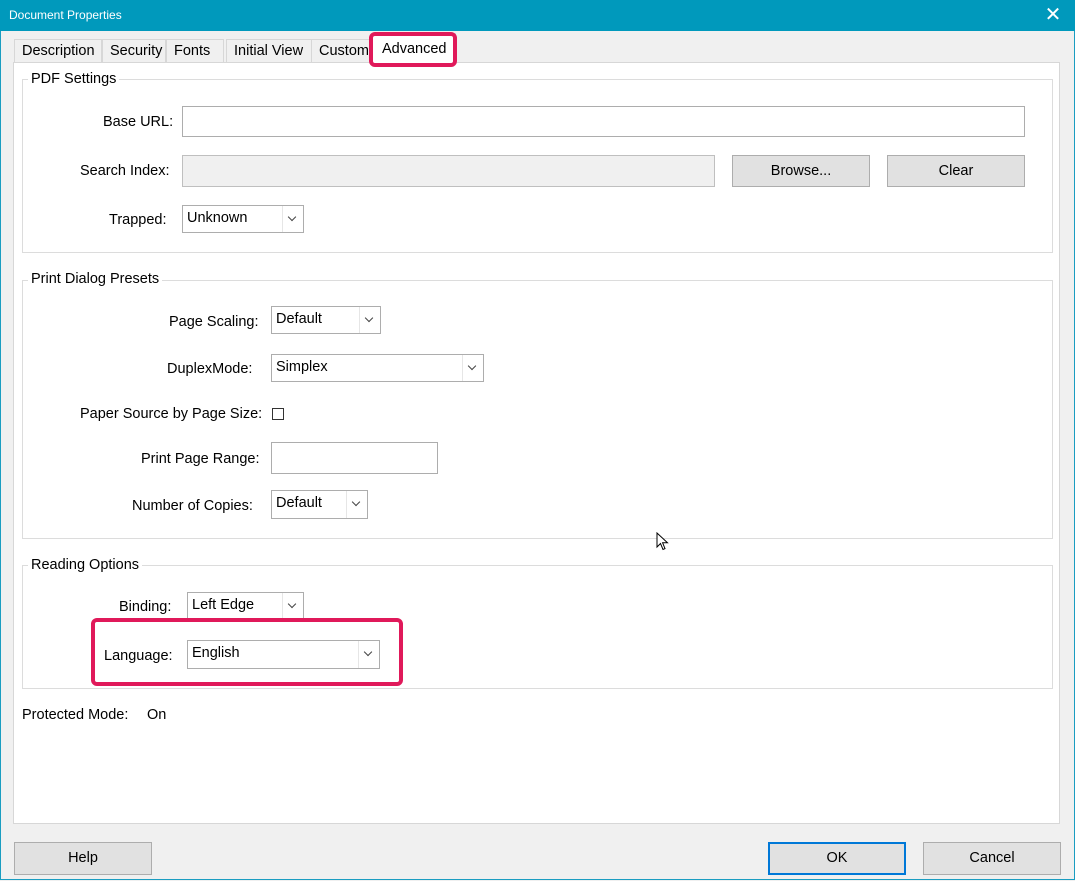  I want to click on protected-mode-value: On, so click(157, 715).